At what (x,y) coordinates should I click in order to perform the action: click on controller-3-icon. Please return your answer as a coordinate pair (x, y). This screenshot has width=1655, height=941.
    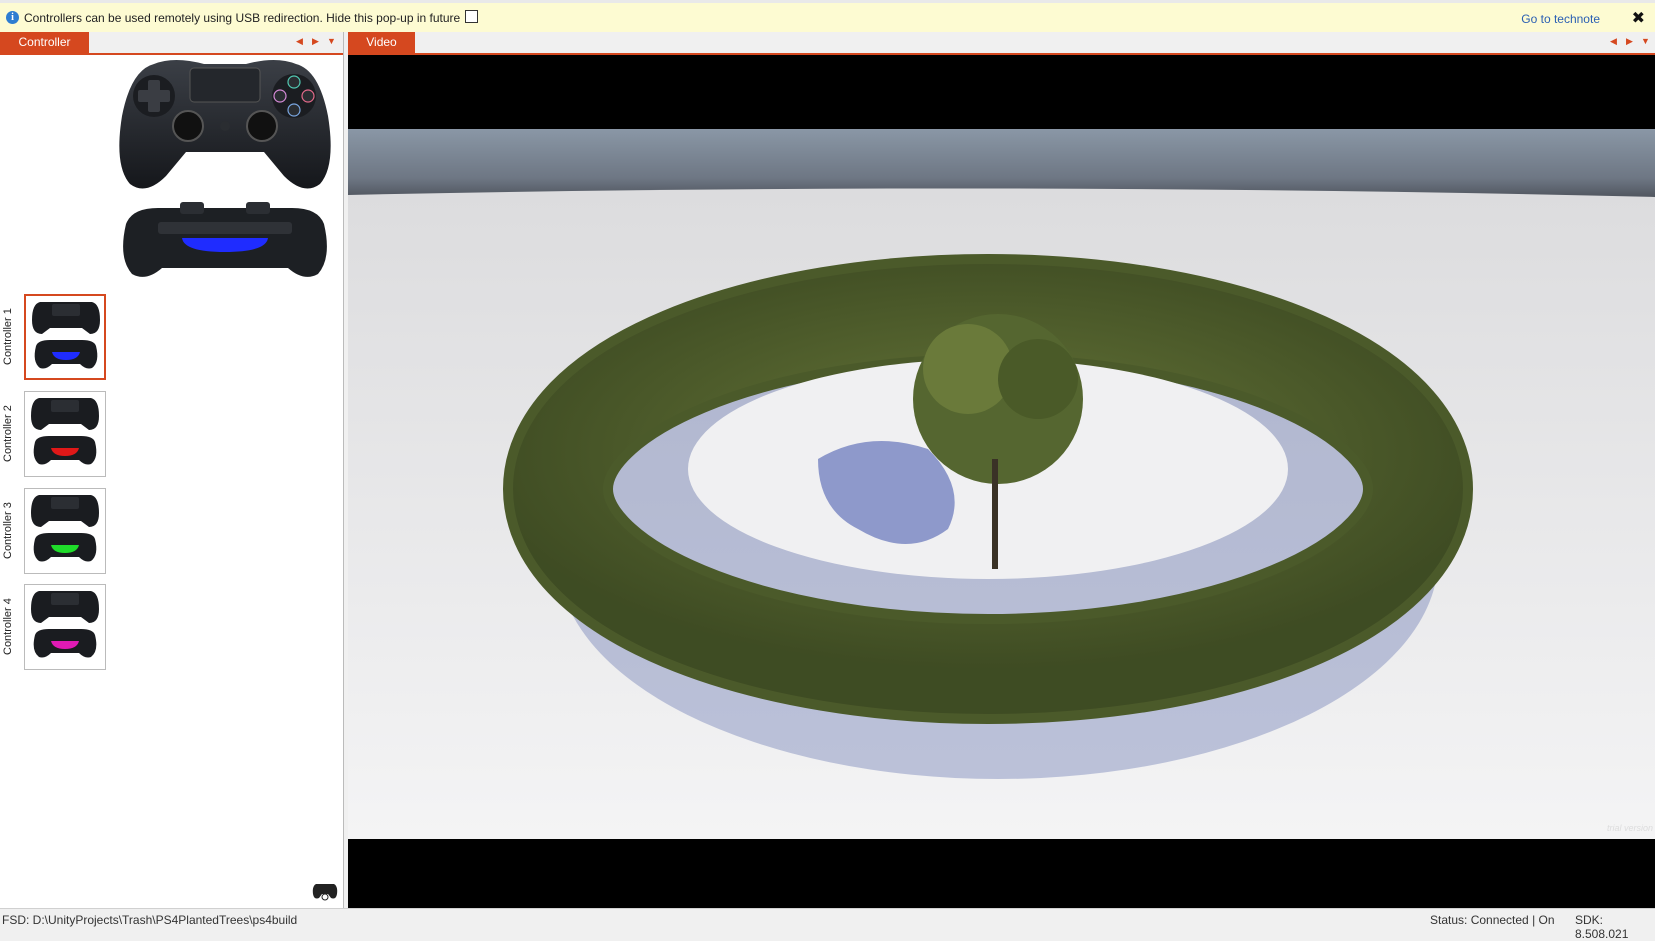
    Looking at the image, I should click on (65, 528).